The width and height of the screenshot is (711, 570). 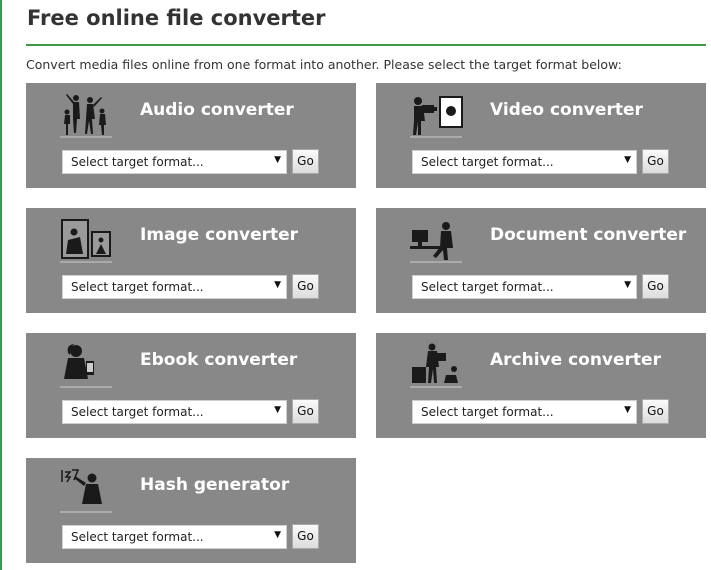 I want to click on hash-target-format-select: Select target format... ▼, so click(x=174, y=537).